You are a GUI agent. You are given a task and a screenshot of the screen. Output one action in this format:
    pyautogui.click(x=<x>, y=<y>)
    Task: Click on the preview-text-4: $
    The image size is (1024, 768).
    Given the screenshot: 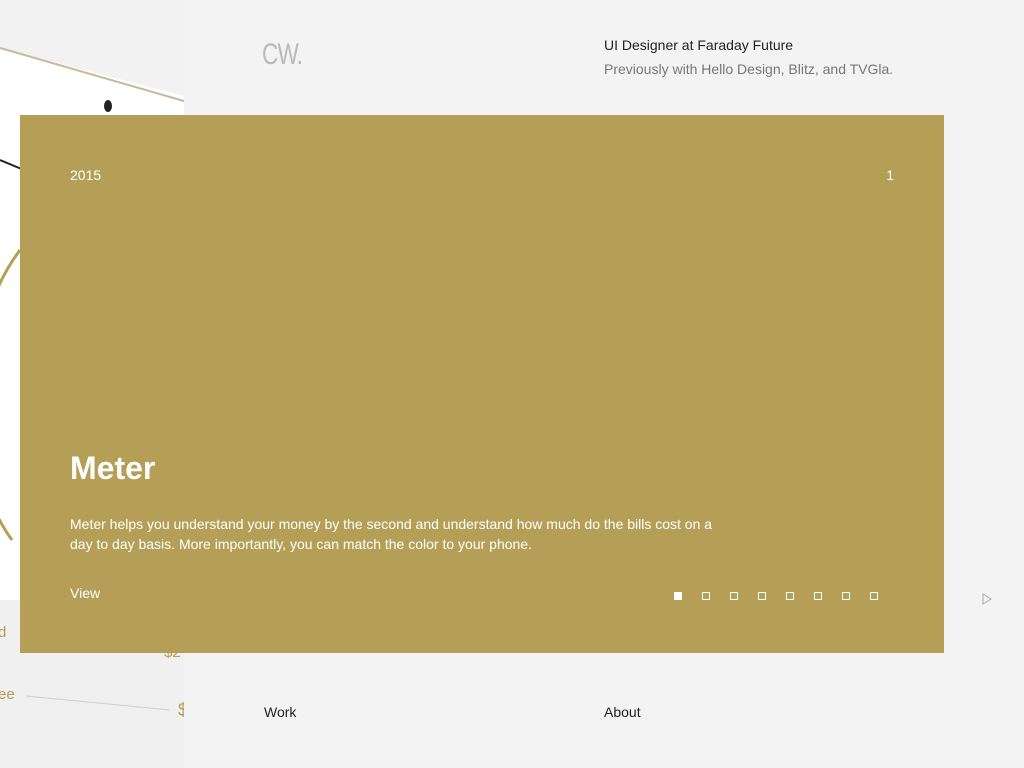 What is the action you would take?
    pyautogui.click(x=181, y=710)
    